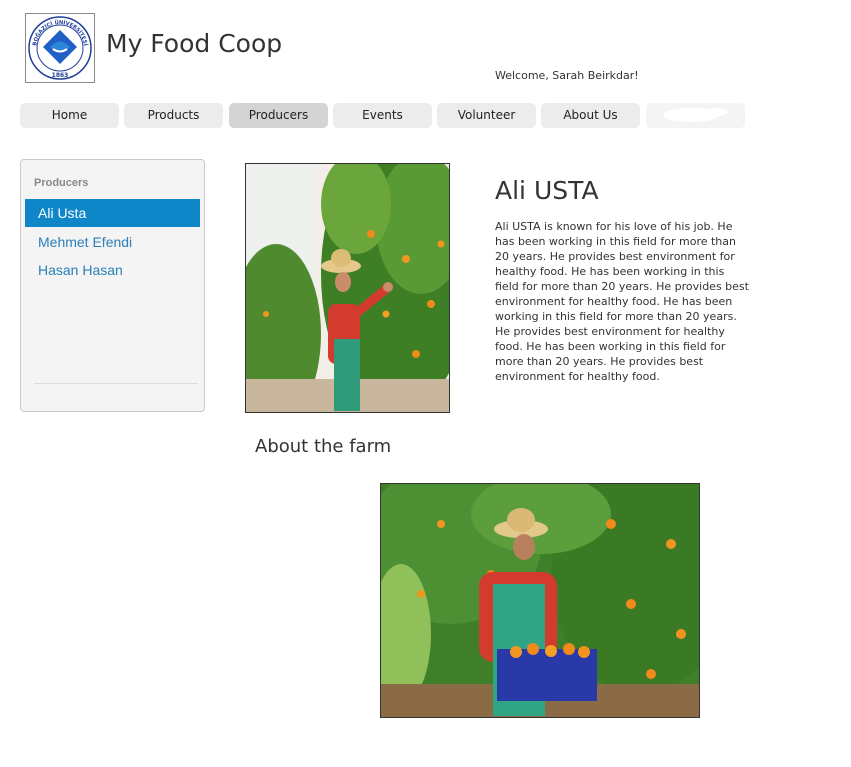  I want to click on farmer-with-orange-crate-icon, so click(540, 600).